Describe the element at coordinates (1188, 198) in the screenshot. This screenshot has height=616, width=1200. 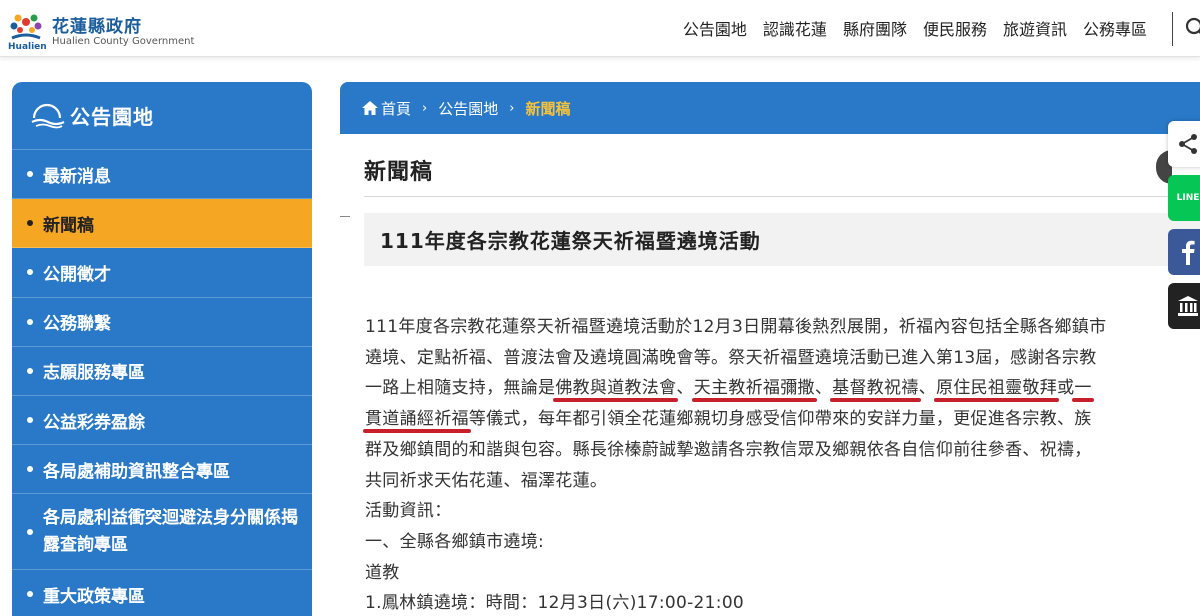
I see `line-icon: LINE` at that location.